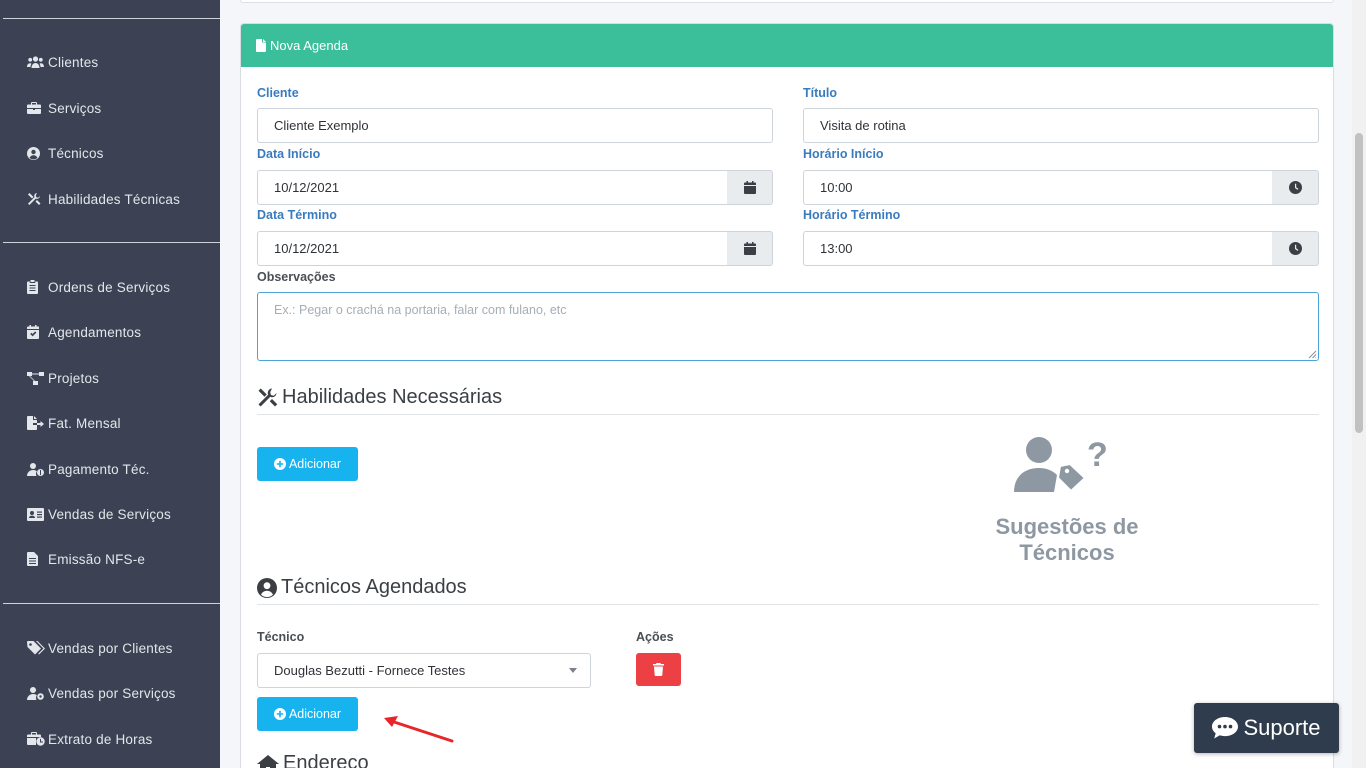 Image resolution: width=1366 pixels, height=768 pixels. Describe the element at coordinates (1359, 283) in the screenshot. I see `scrollbar-thumb` at that location.